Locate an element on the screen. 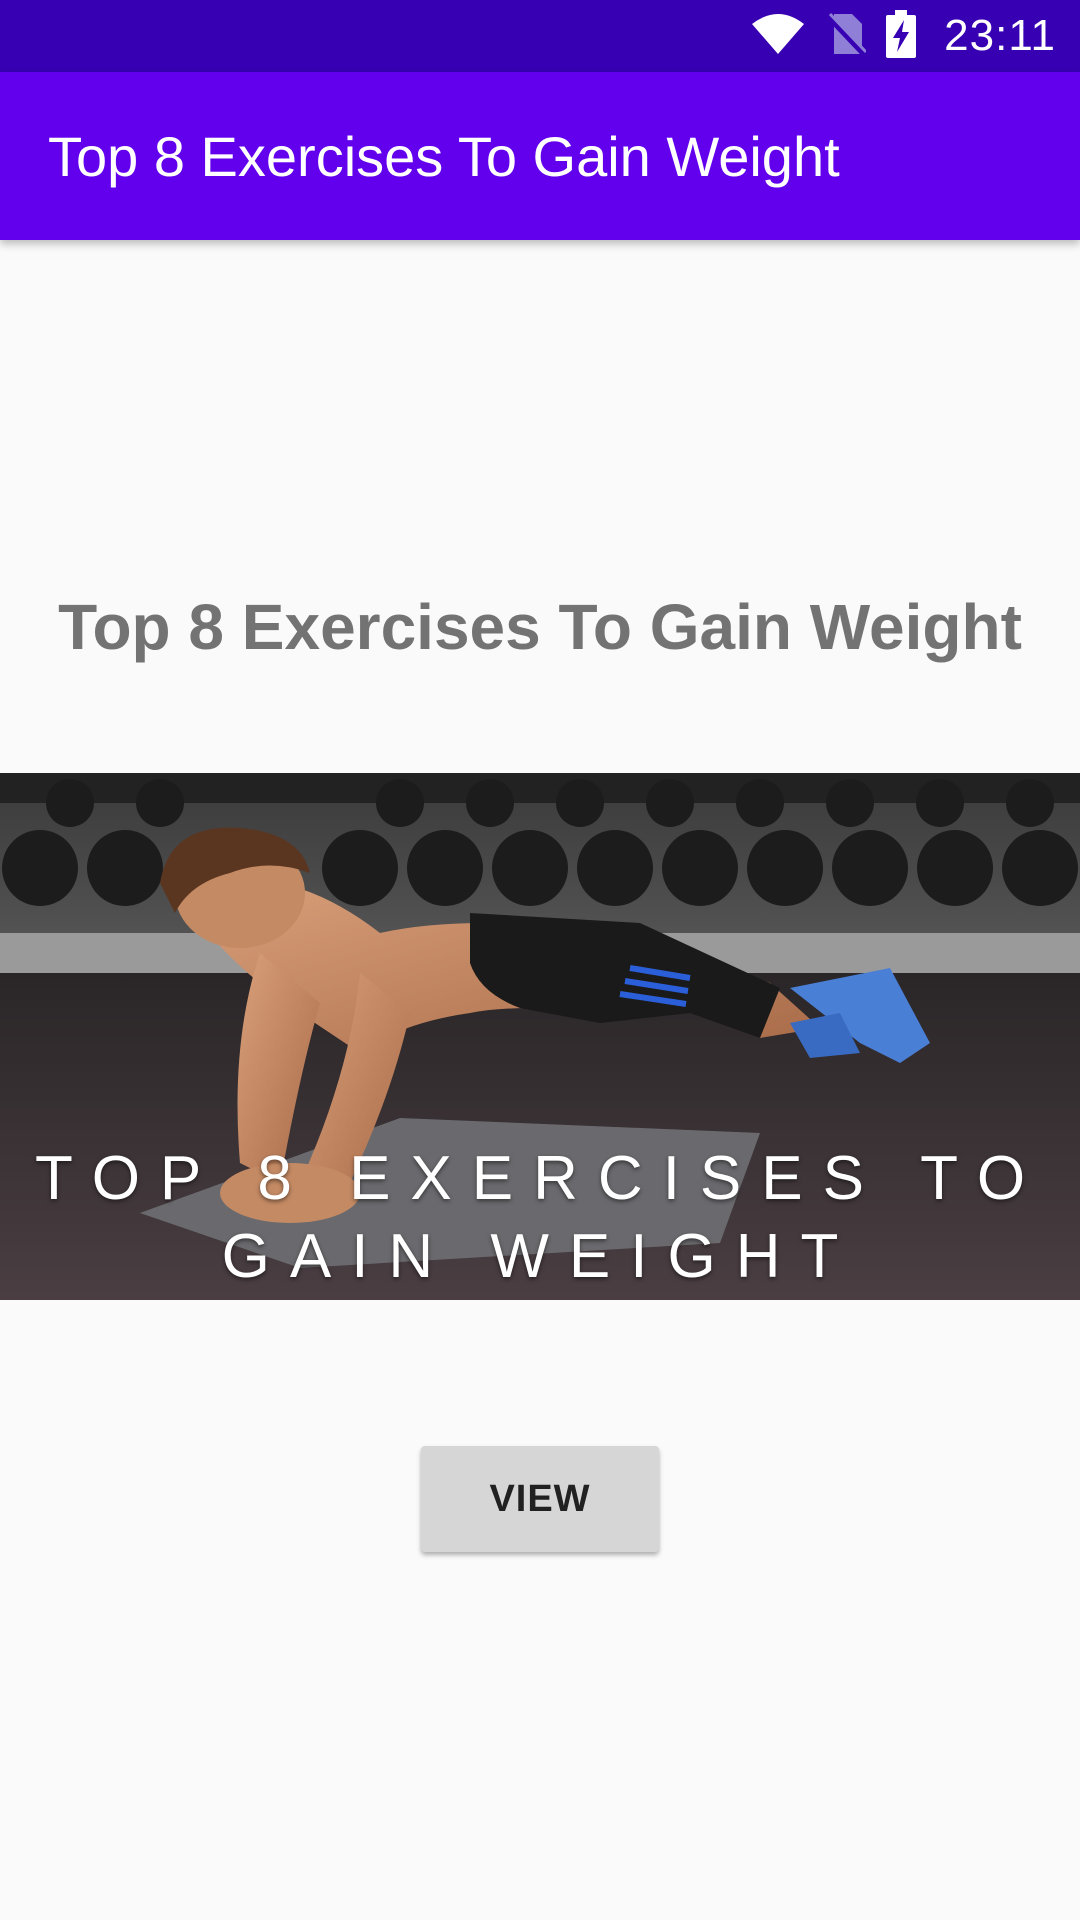  app-bar-title: Top 8 Exercises To Gain Weight is located at coordinates (444, 156).